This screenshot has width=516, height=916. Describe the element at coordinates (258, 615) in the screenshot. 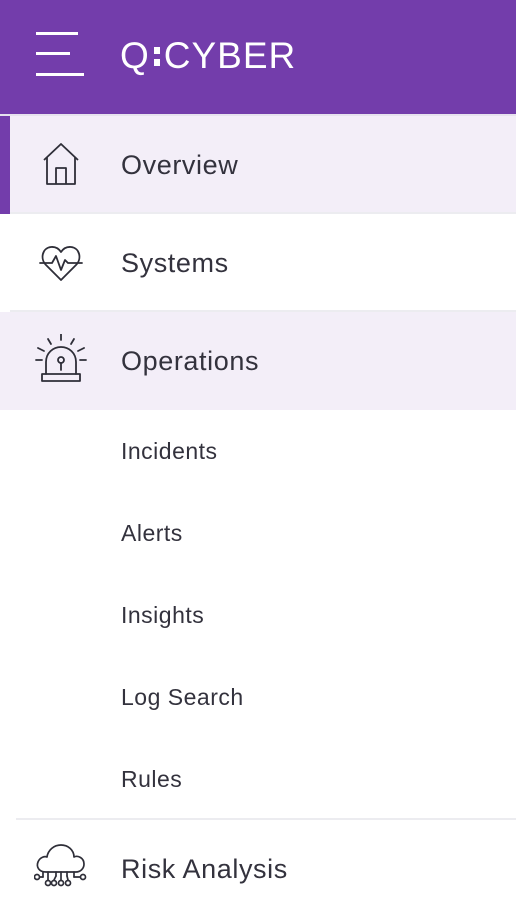

I see `sub-item-insights: Insights` at that location.